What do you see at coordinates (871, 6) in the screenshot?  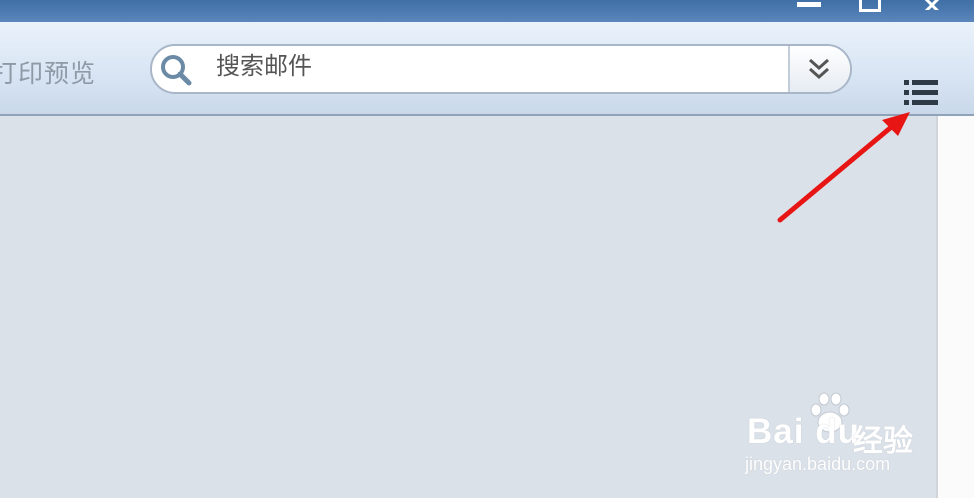 I see `maximize-button` at bounding box center [871, 6].